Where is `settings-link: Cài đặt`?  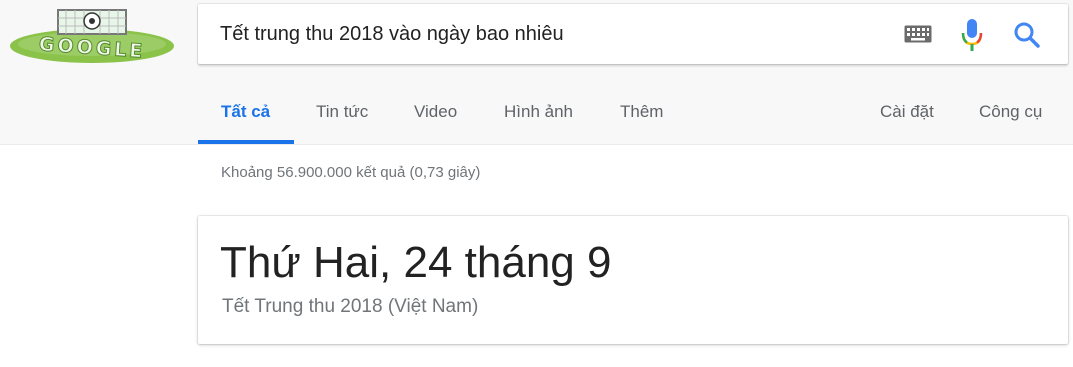 settings-link: Cài đặt is located at coordinates (907, 112).